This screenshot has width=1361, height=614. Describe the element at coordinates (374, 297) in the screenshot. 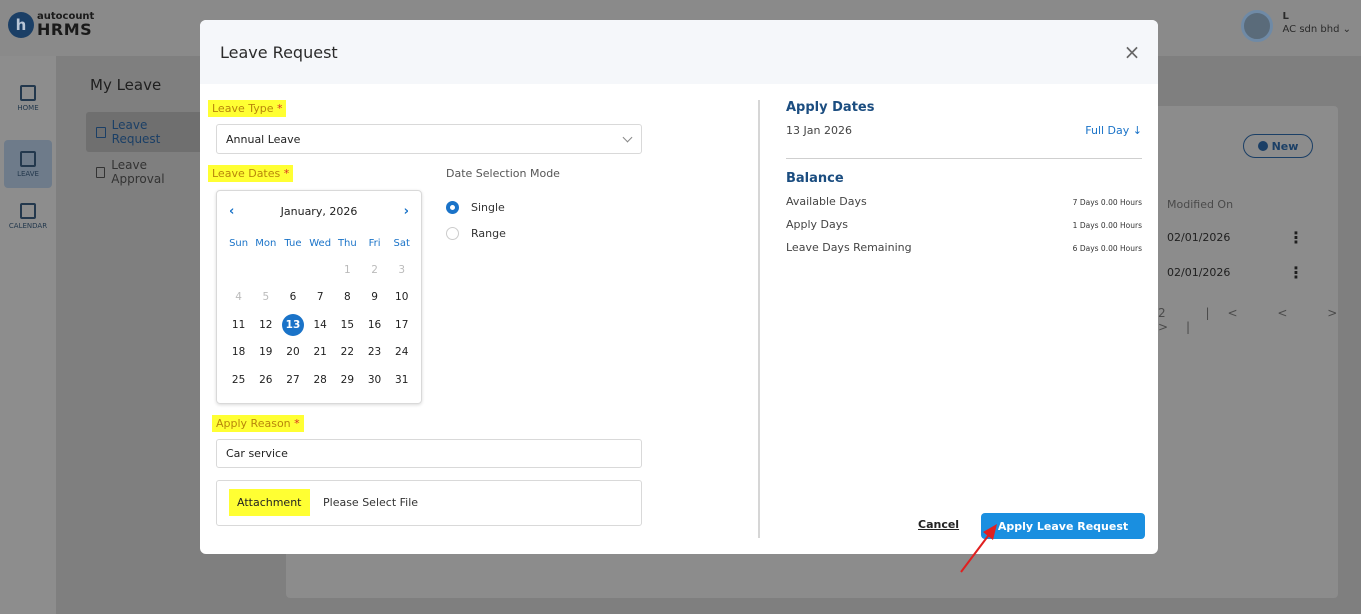

I see `calendar-day: 9` at that location.